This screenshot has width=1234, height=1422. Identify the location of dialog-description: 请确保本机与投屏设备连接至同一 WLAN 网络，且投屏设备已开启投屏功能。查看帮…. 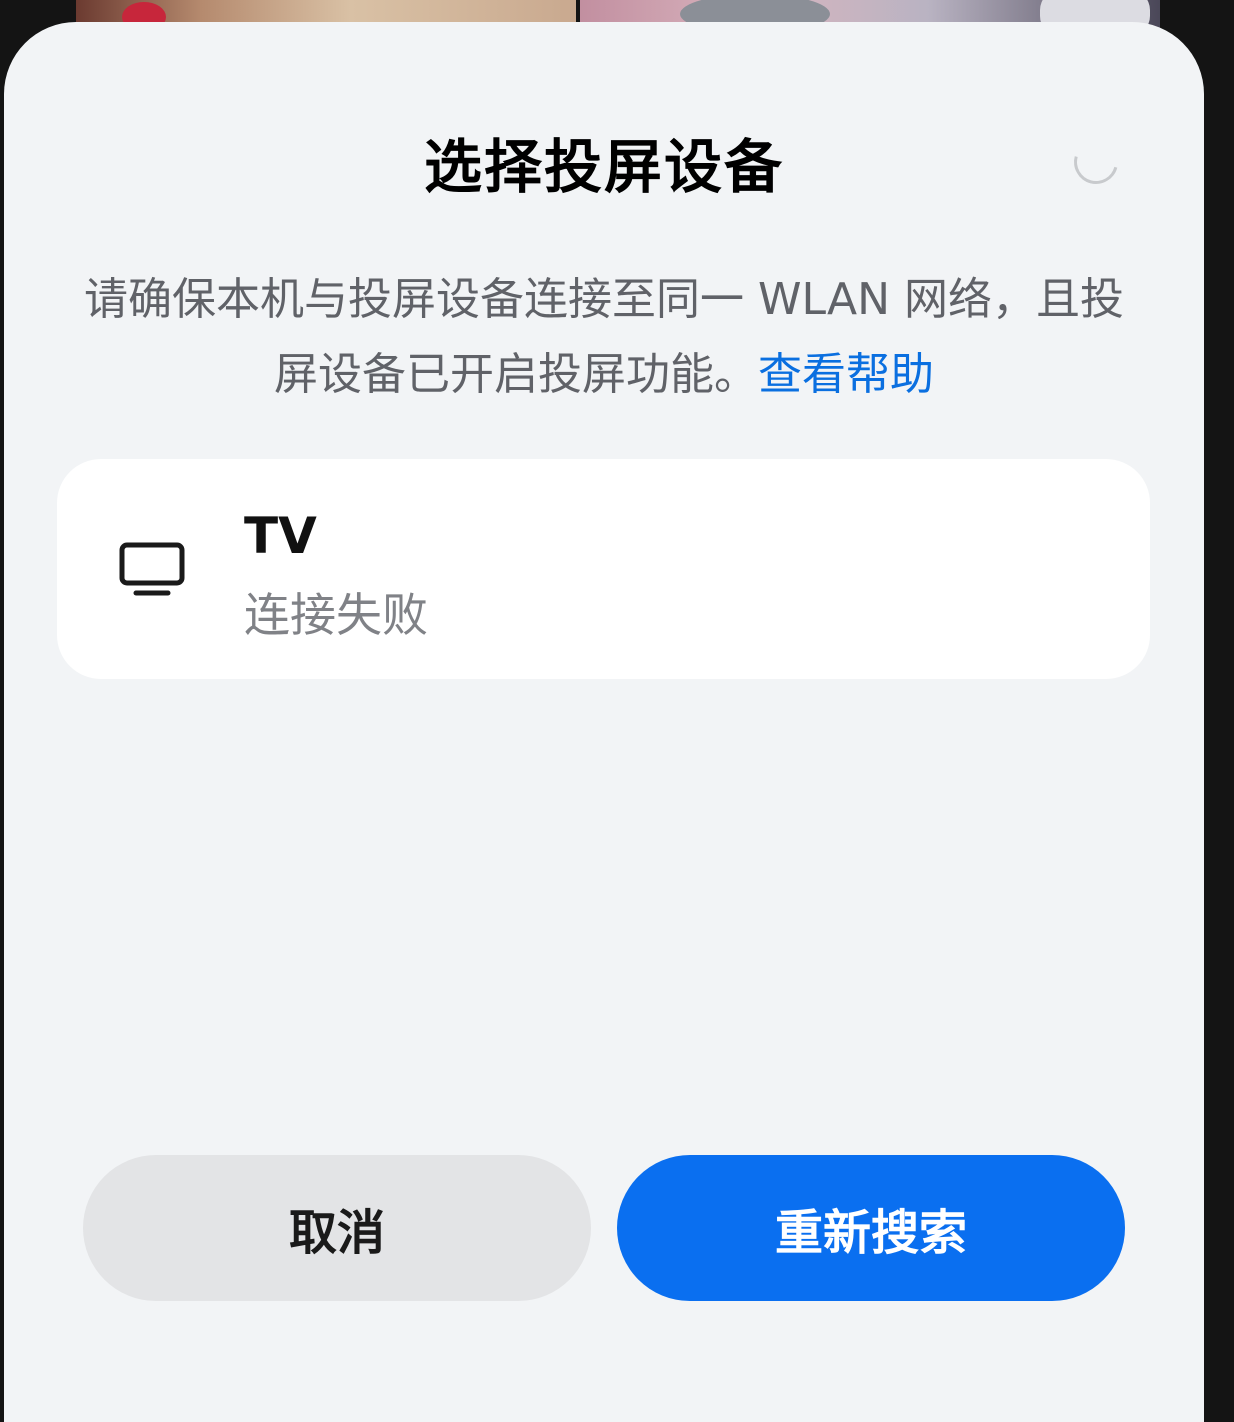
(604, 337).